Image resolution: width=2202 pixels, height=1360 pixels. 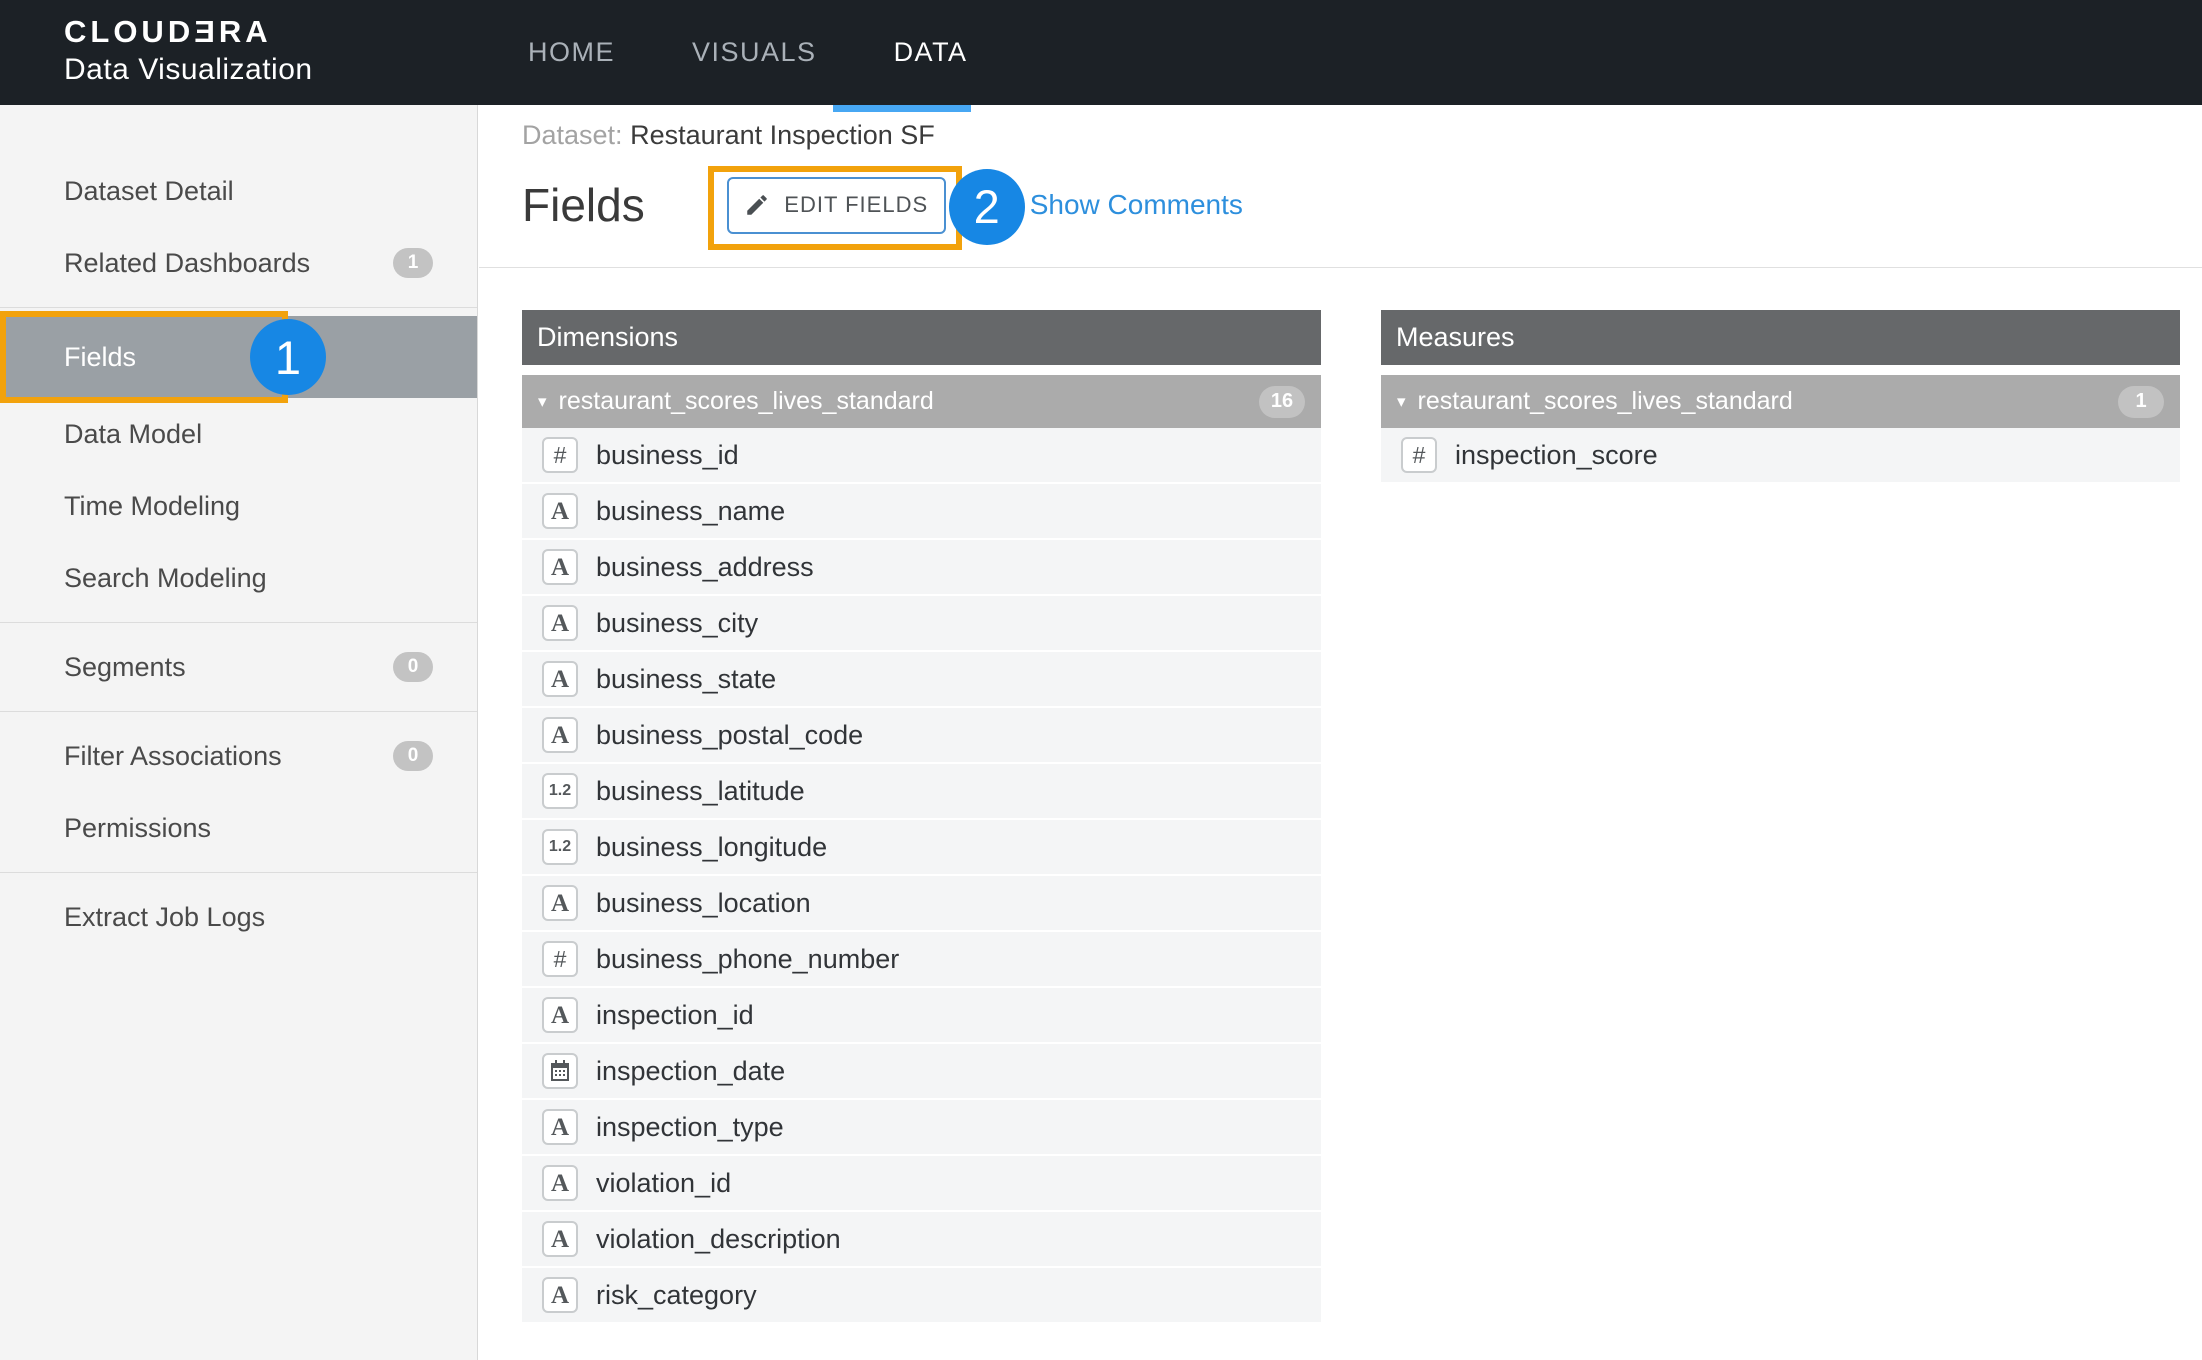 I want to click on field-name: business_latitude, so click(x=700, y=790).